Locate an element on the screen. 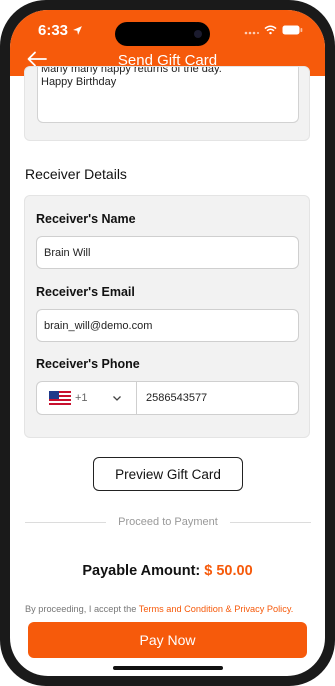 Image resolution: width=335 pixels, height=686 pixels. battery-icon is located at coordinates (292, 30).